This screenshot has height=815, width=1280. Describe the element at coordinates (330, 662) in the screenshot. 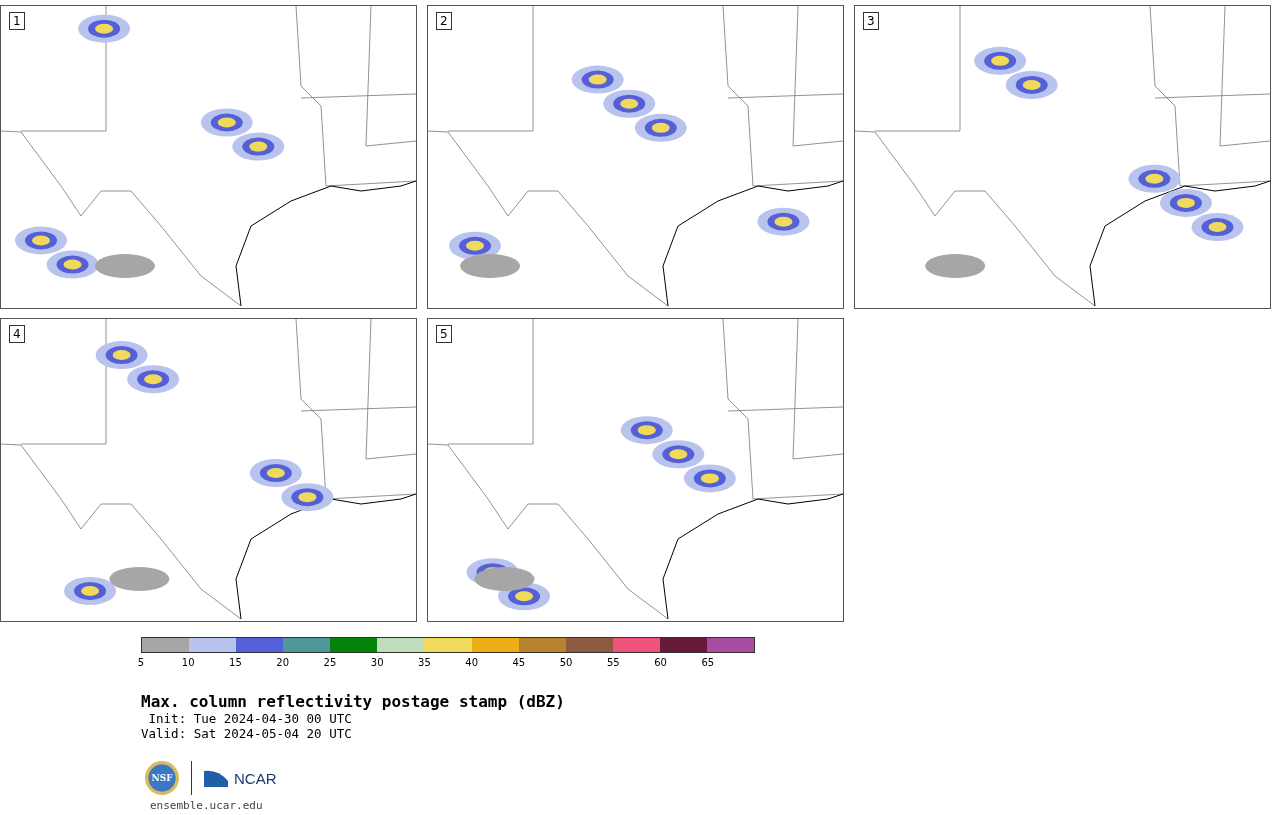

I see `tick-label: 25` at that location.